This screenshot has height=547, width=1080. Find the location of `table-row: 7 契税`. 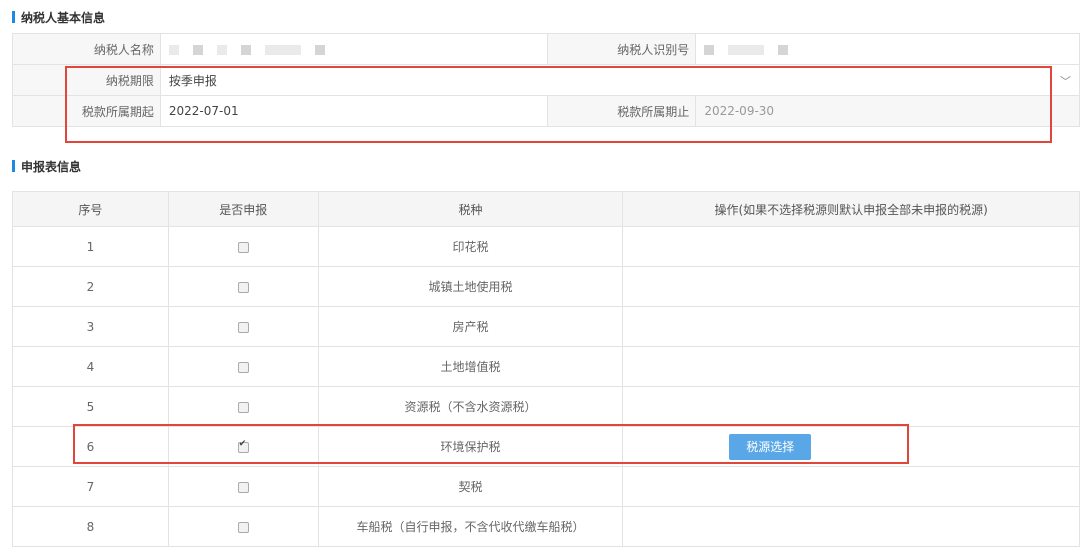

table-row: 7 契税 is located at coordinates (546, 486).